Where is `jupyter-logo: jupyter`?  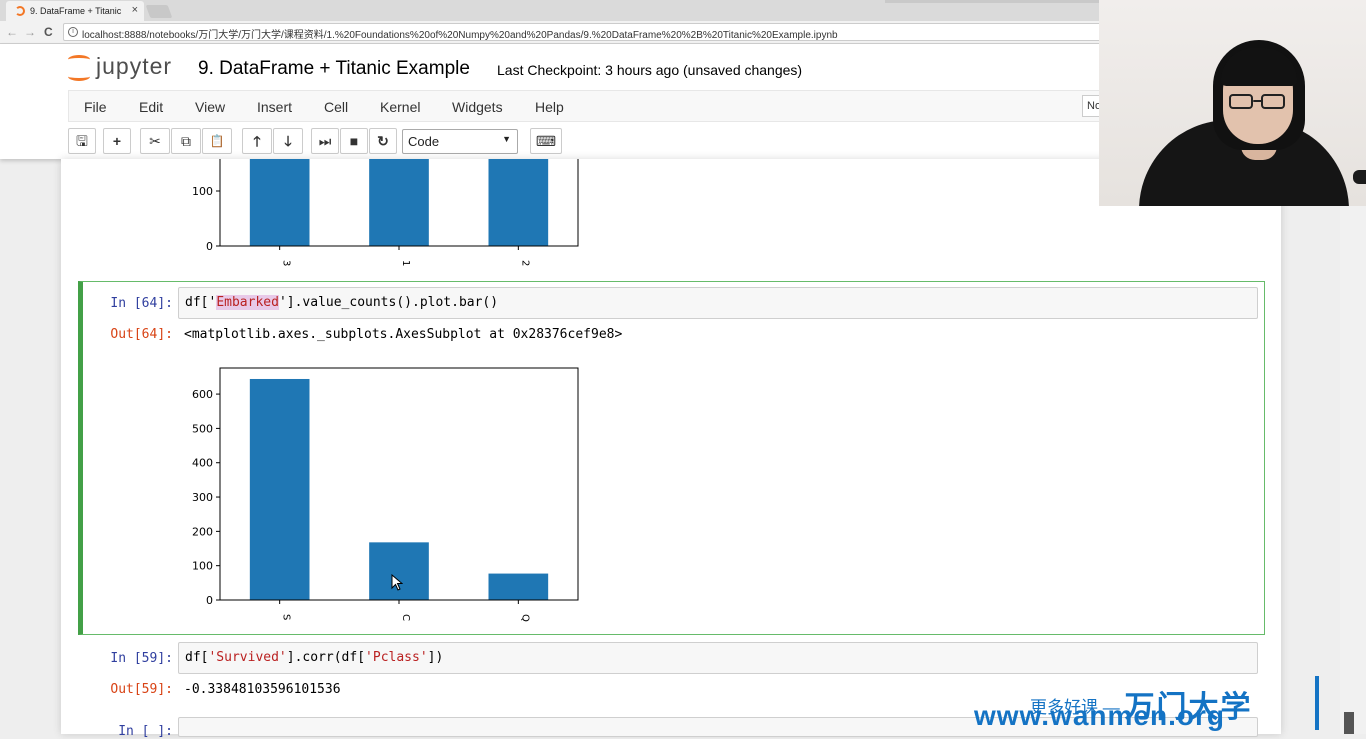
jupyter-logo: jupyter is located at coordinates (126, 68).